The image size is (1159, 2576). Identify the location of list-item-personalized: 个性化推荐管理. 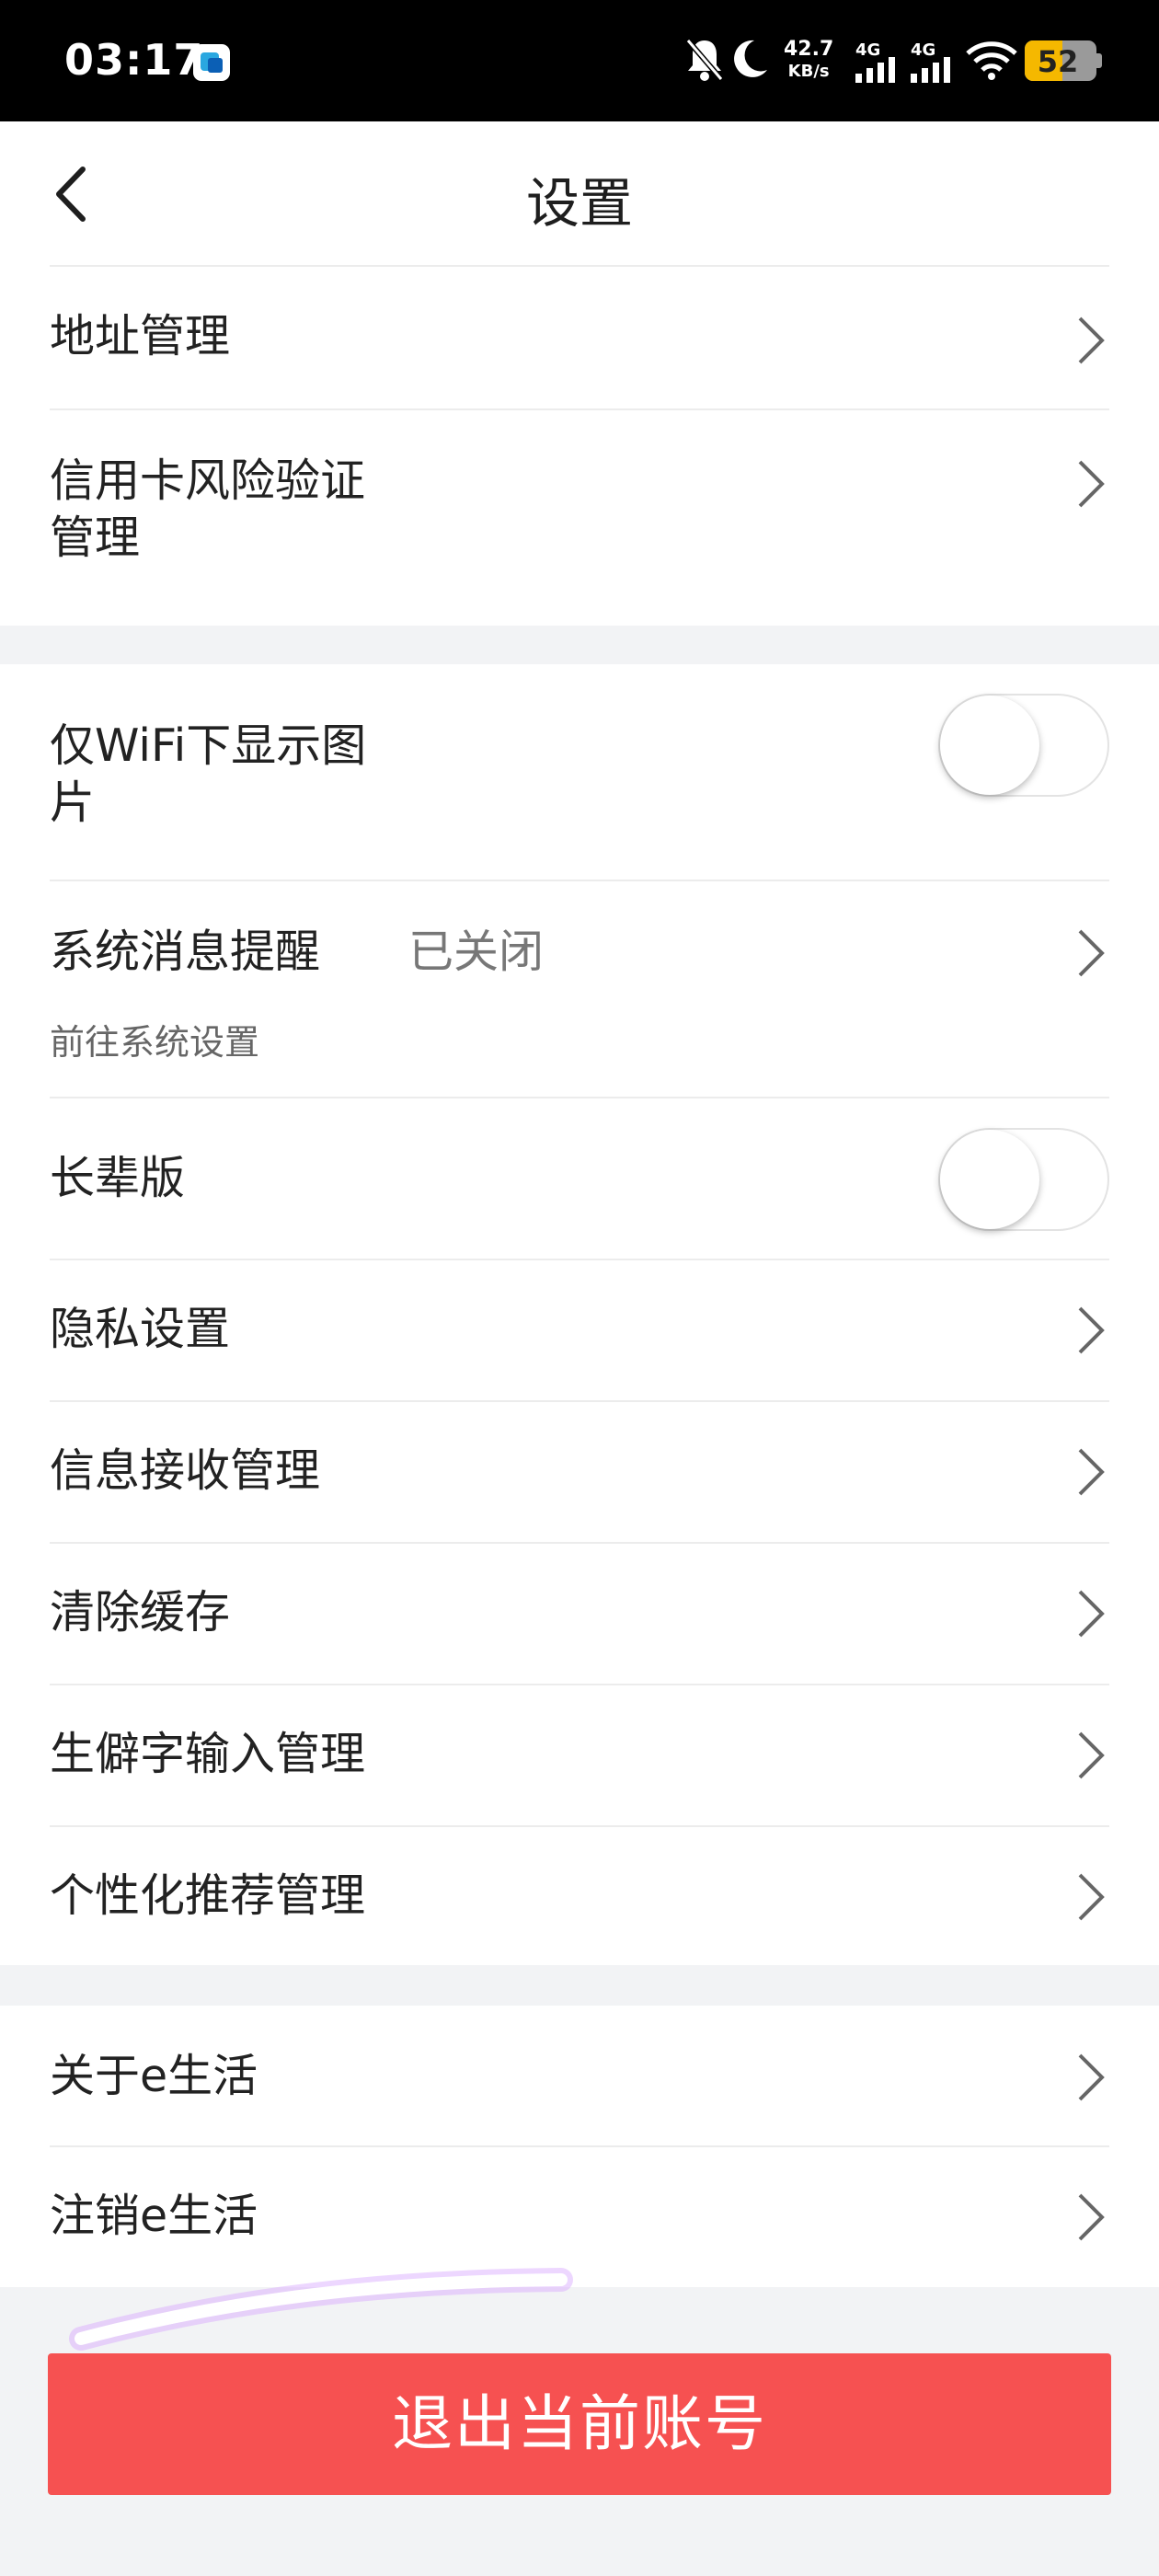
(579, 1896).